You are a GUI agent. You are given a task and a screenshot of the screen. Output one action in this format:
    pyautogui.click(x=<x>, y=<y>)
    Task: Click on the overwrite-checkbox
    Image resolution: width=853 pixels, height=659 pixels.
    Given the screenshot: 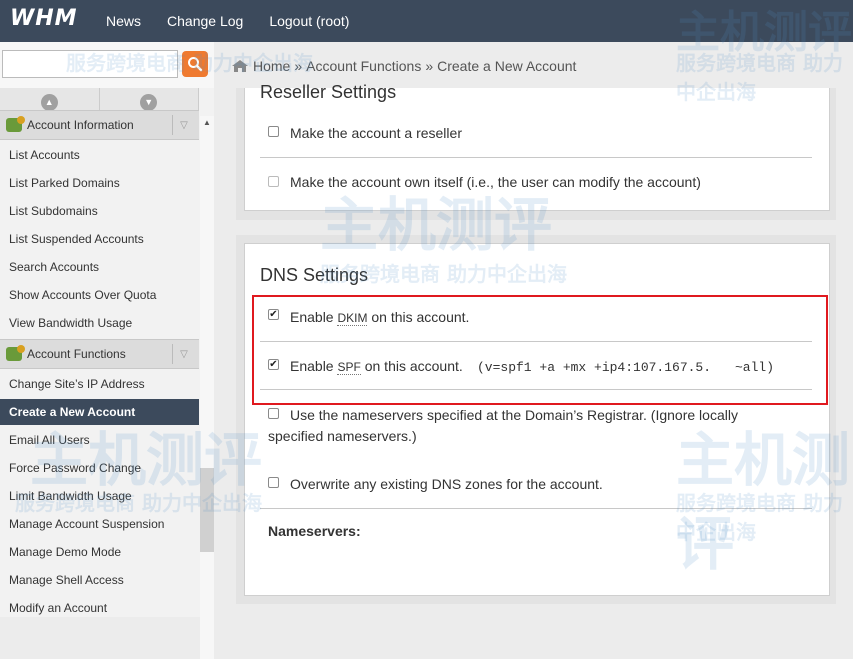 What is the action you would take?
    pyautogui.click(x=273, y=482)
    